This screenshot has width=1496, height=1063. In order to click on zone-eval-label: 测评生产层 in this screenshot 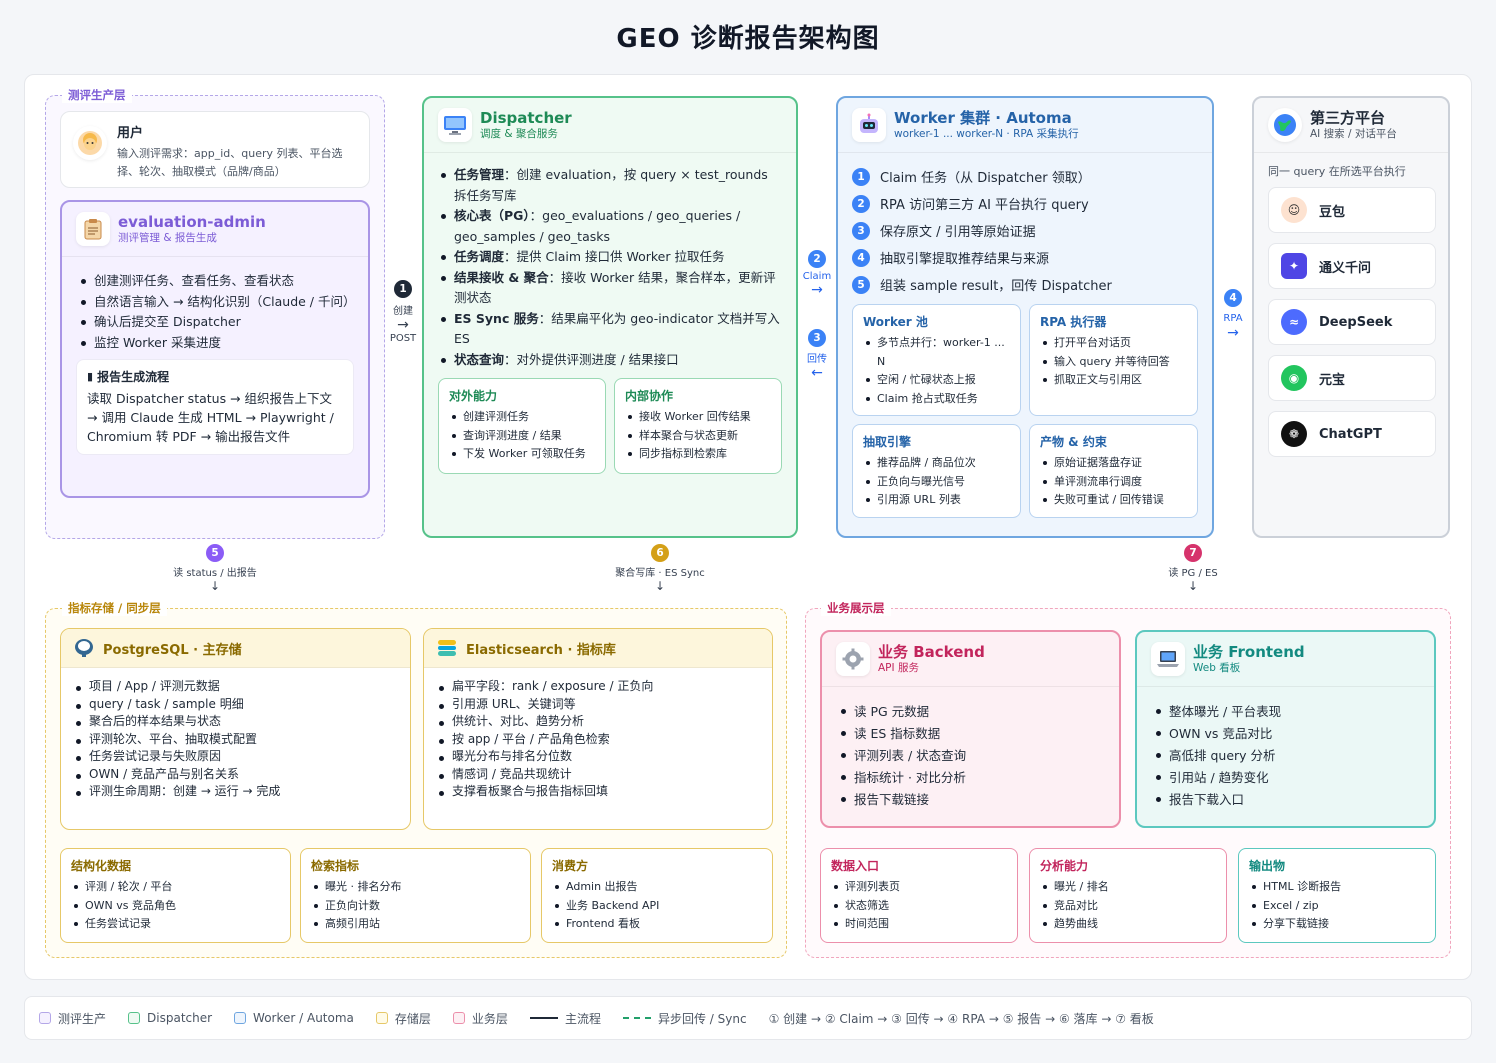, I will do `click(97, 95)`.